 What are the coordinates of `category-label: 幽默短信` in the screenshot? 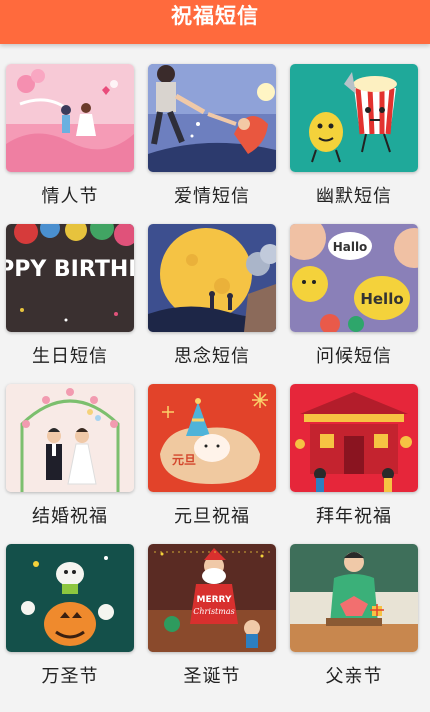 It's located at (354, 196).